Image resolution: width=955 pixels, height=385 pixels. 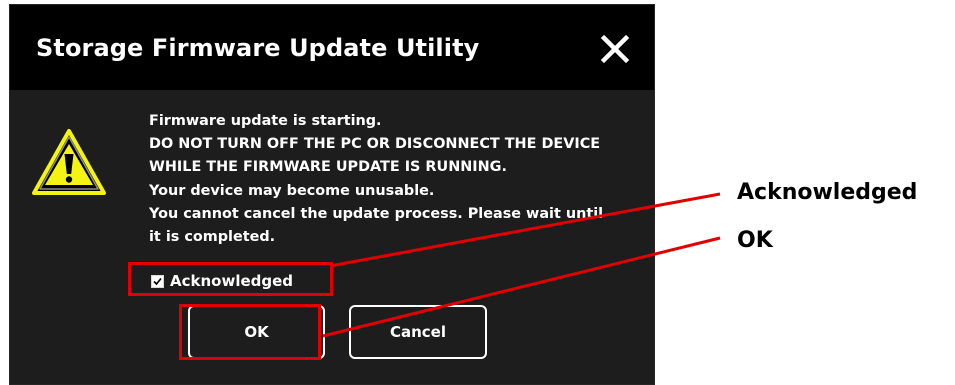 What do you see at coordinates (525, 230) in the screenshot?
I see `acknowledged-callout-line` at bounding box center [525, 230].